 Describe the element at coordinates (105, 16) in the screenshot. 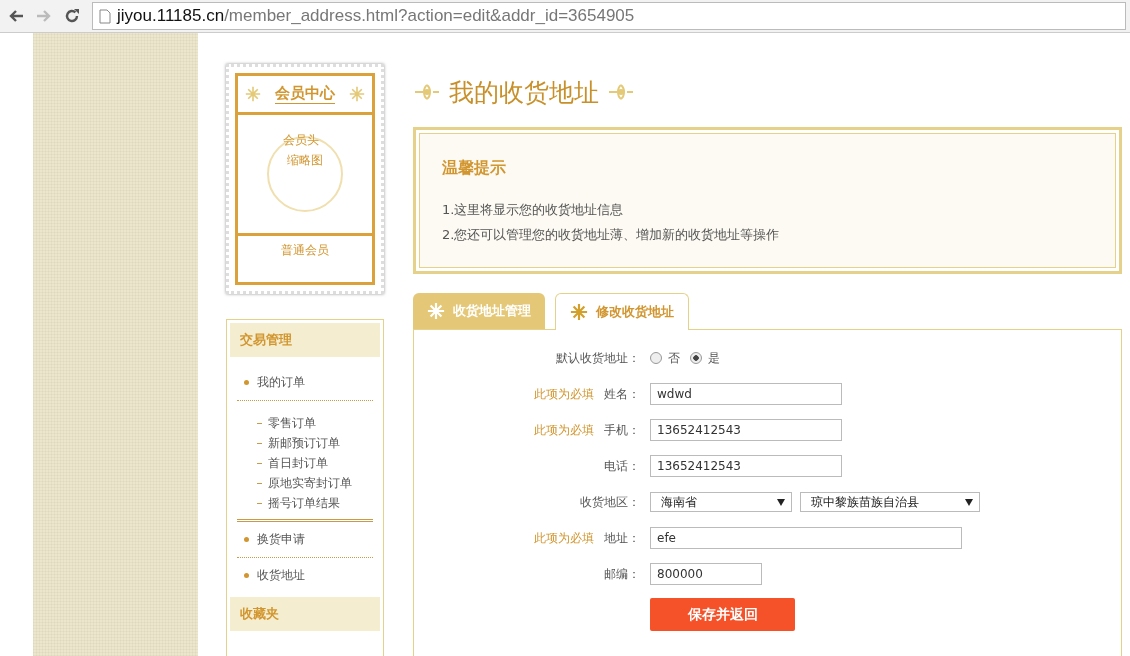

I see `page-icon` at that location.